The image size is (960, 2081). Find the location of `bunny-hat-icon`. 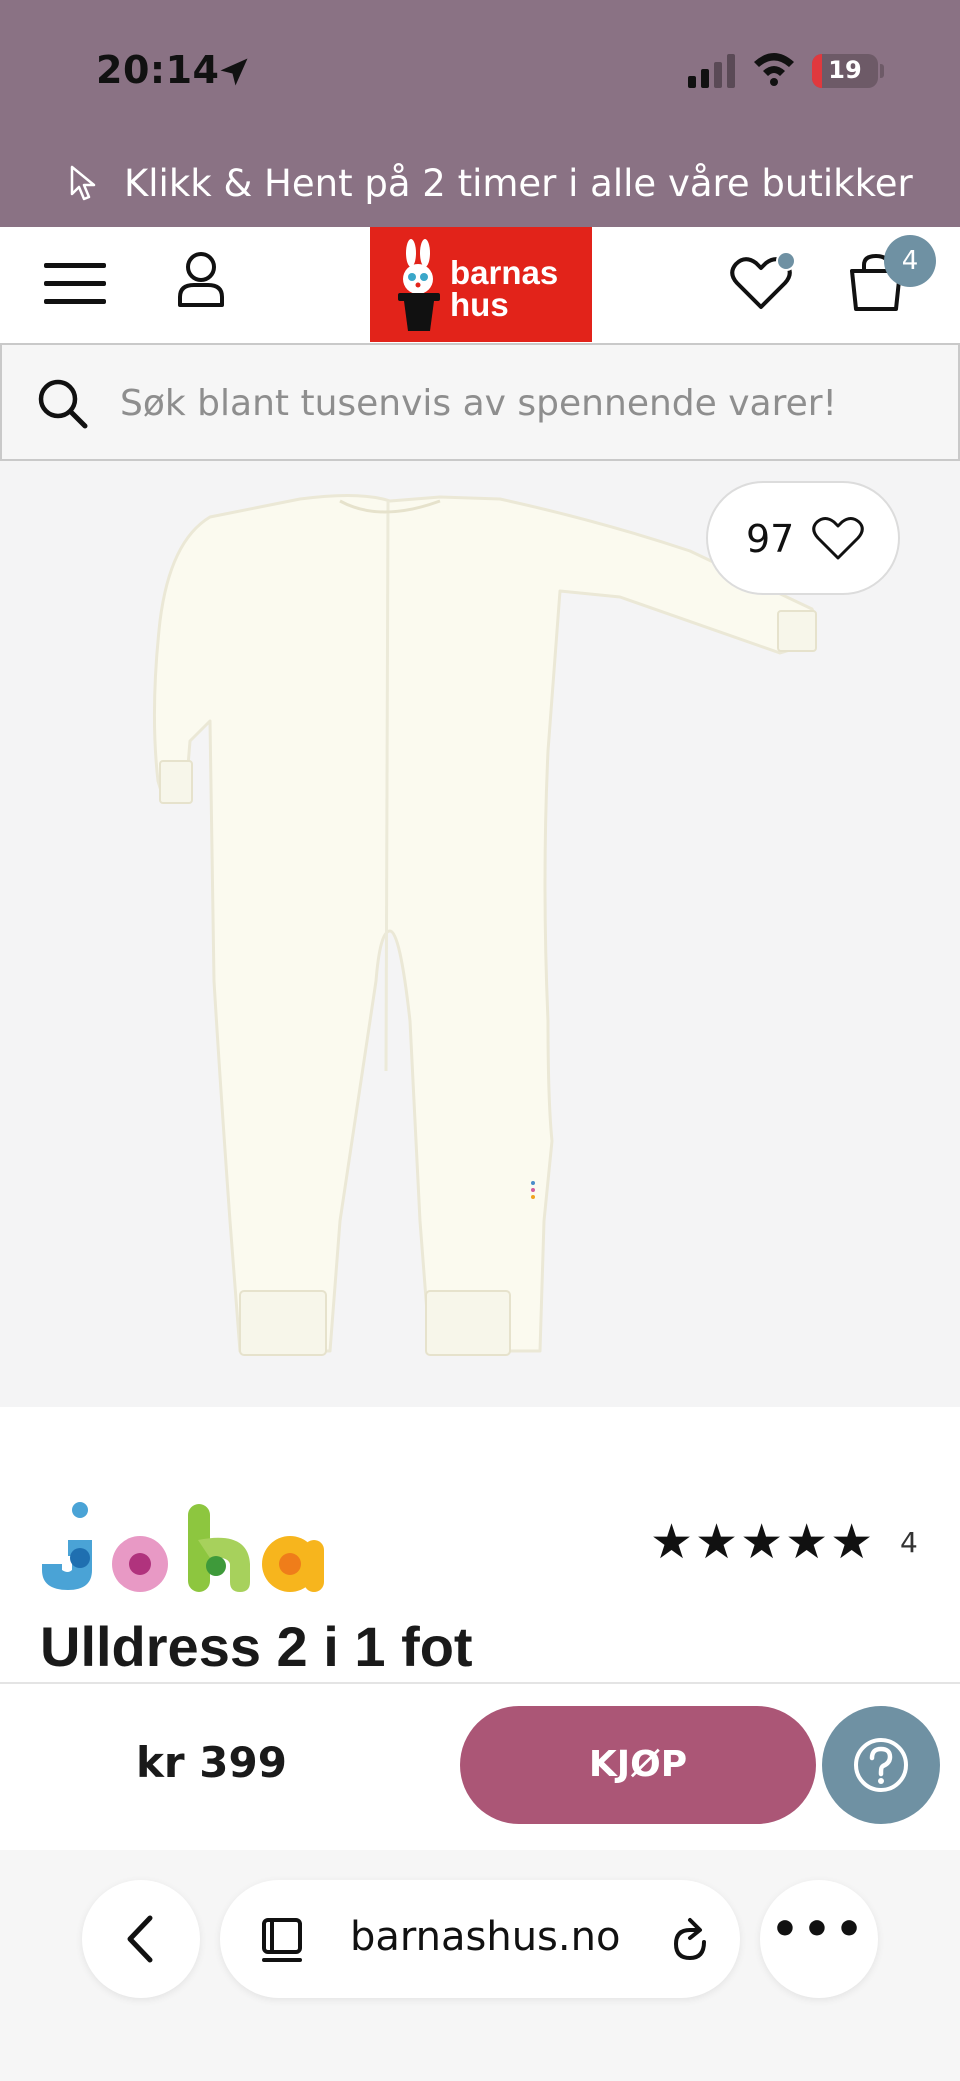

bunny-hat-icon is located at coordinates (419, 285).